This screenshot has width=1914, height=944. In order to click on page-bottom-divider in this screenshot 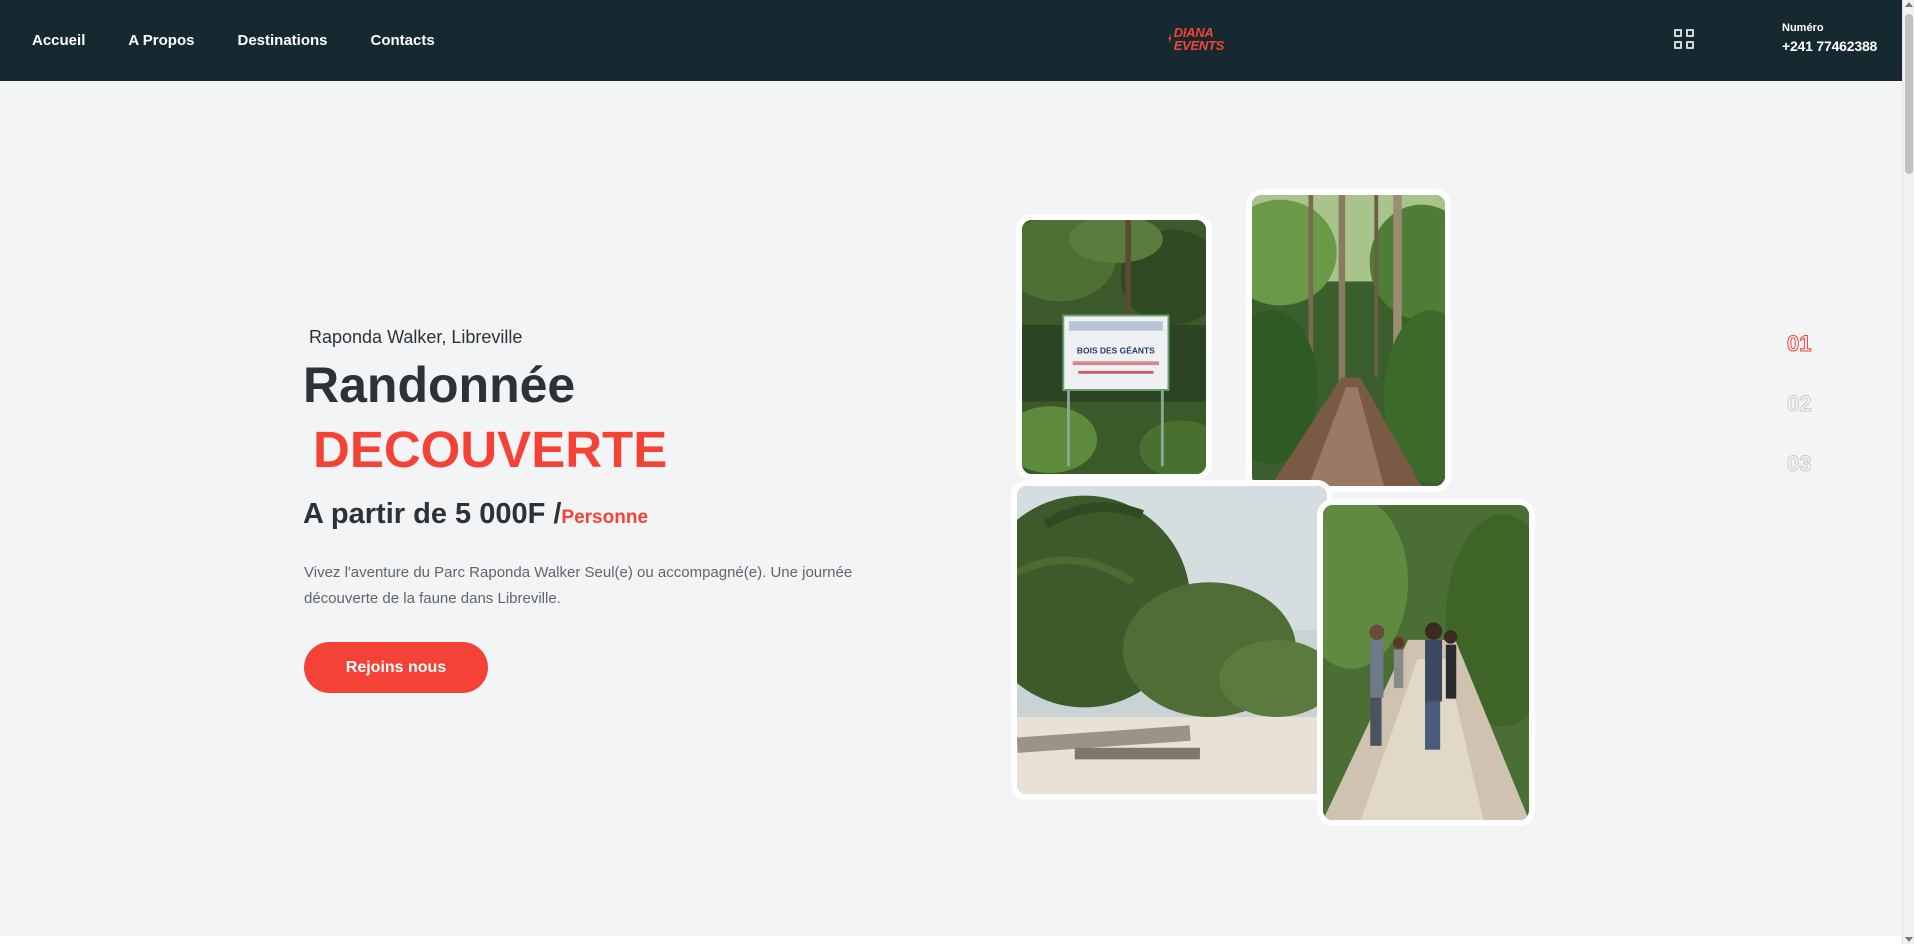, I will do `click(951, 940)`.